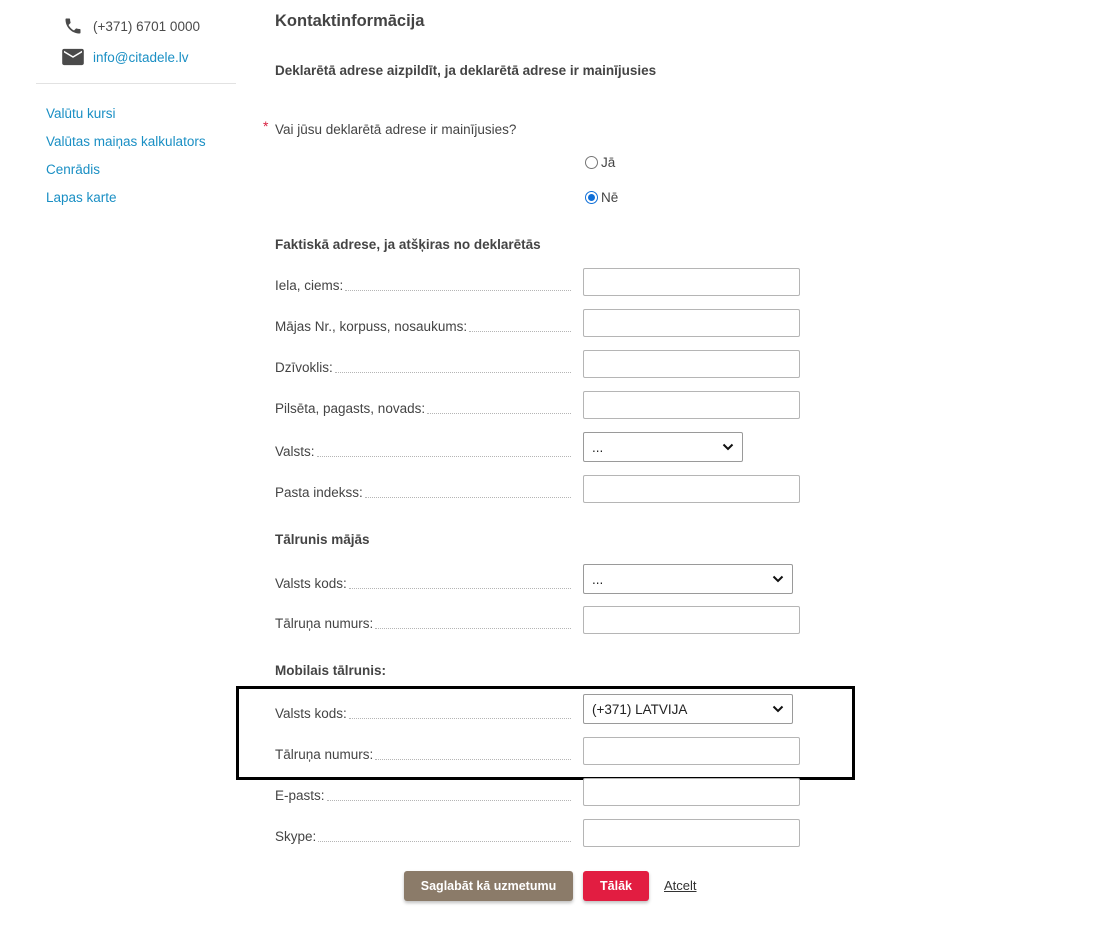 This screenshot has width=1116, height=927. Describe the element at coordinates (295, 451) in the screenshot. I see `country-label-text: Valsts:` at that location.